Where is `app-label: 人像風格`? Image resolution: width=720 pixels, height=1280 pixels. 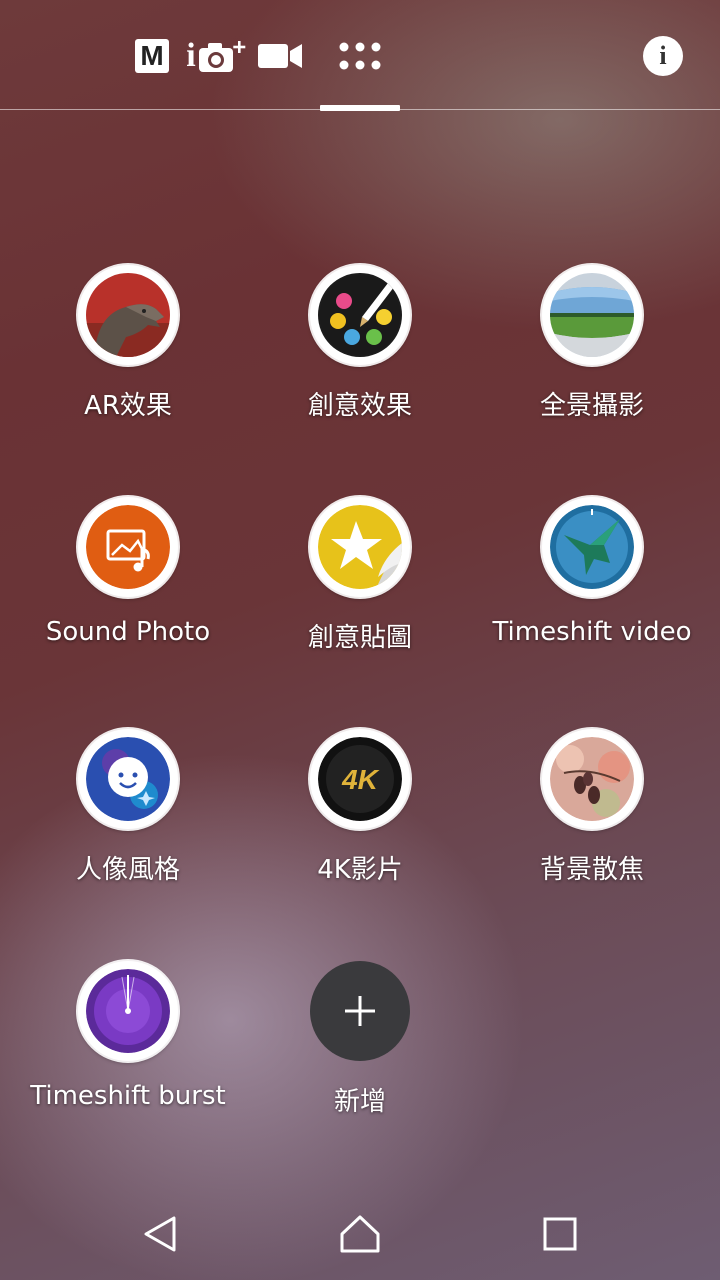 app-label: 人像風格 is located at coordinates (127, 870).